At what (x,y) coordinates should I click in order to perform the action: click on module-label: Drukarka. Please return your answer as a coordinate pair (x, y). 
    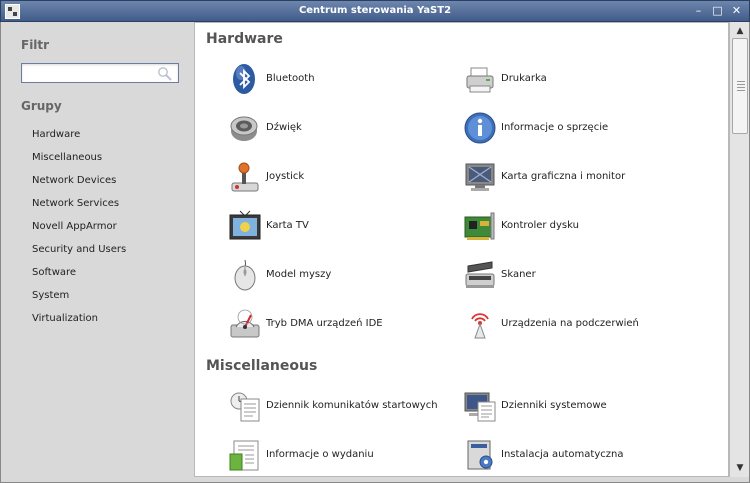
    Looking at the image, I should click on (524, 78).